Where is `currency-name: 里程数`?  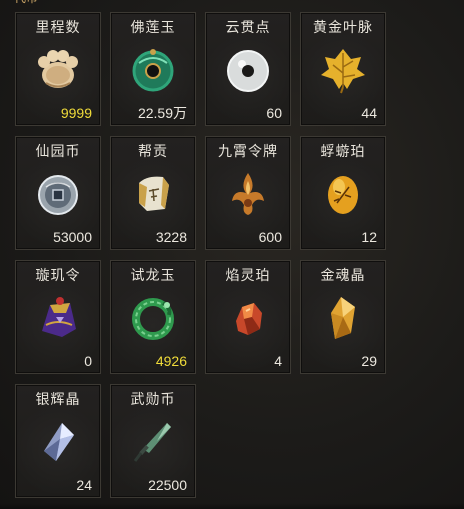
currency-name: 里程数 is located at coordinates (58, 28).